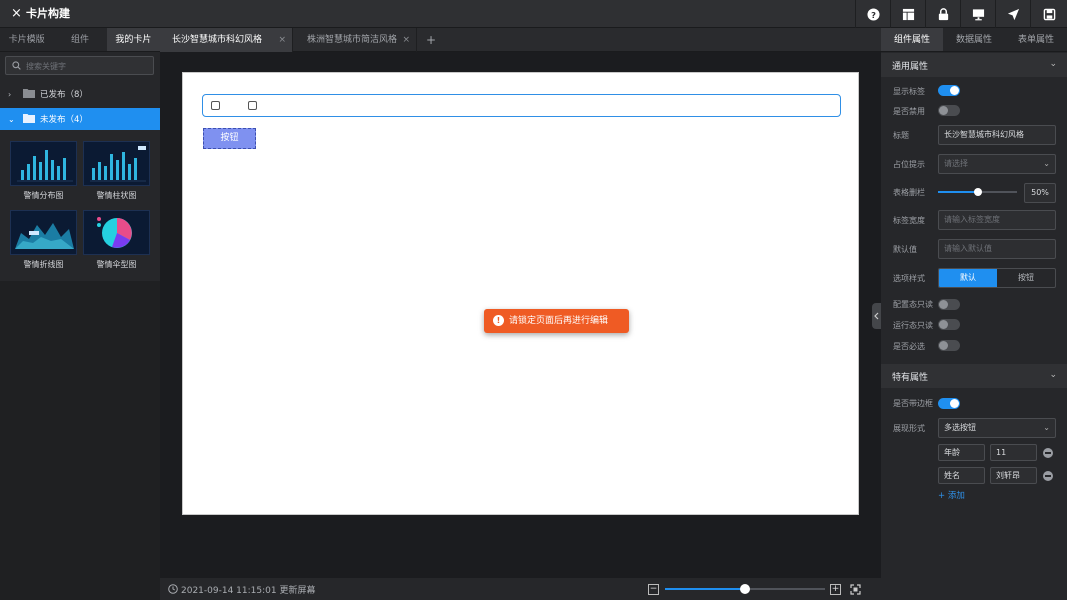 This screenshot has height=600, width=1067. Describe the element at coordinates (855, 589) in the screenshot. I see `fullscreen-icon` at that location.